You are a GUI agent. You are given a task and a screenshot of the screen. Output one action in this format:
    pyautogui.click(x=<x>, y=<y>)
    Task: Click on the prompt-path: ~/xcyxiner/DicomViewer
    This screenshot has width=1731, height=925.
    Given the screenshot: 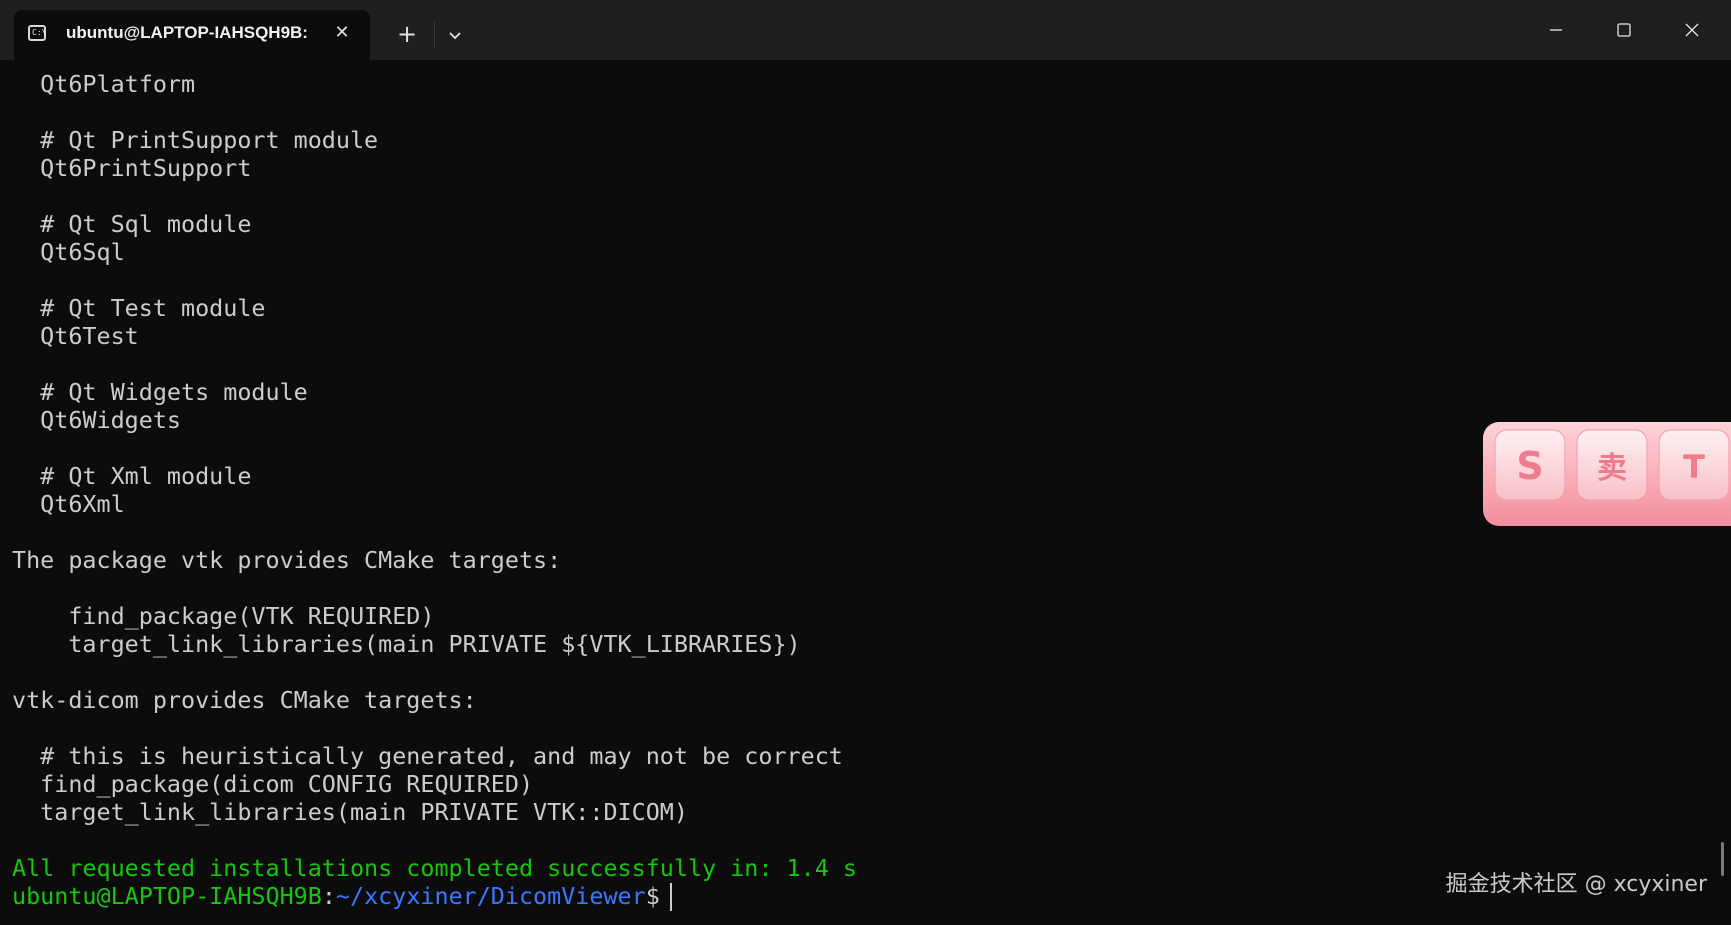 What is the action you would take?
    pyautogui.click(x=490, y=896)
    